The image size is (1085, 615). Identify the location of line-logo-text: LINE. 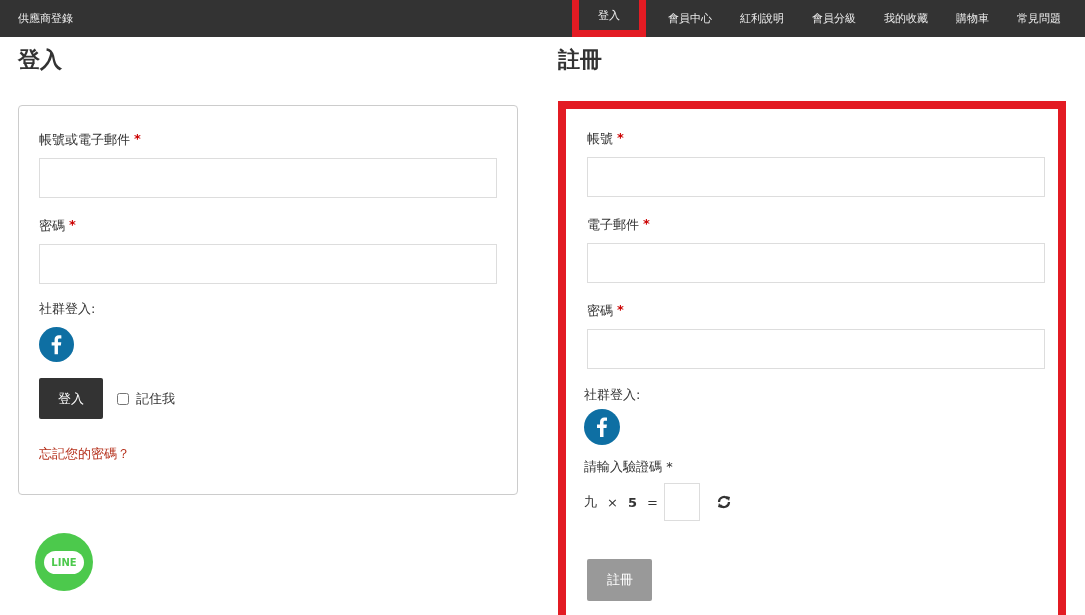
(64, 562).